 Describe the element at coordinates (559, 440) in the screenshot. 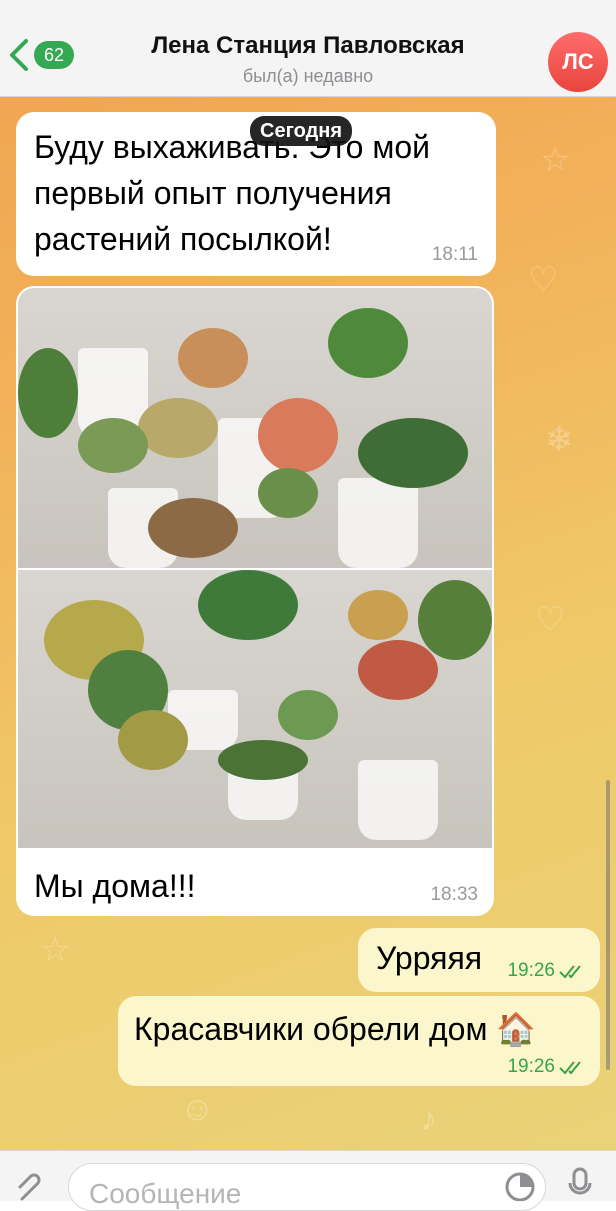

I see `snowflake-doodle-icon: ❄` at that location.